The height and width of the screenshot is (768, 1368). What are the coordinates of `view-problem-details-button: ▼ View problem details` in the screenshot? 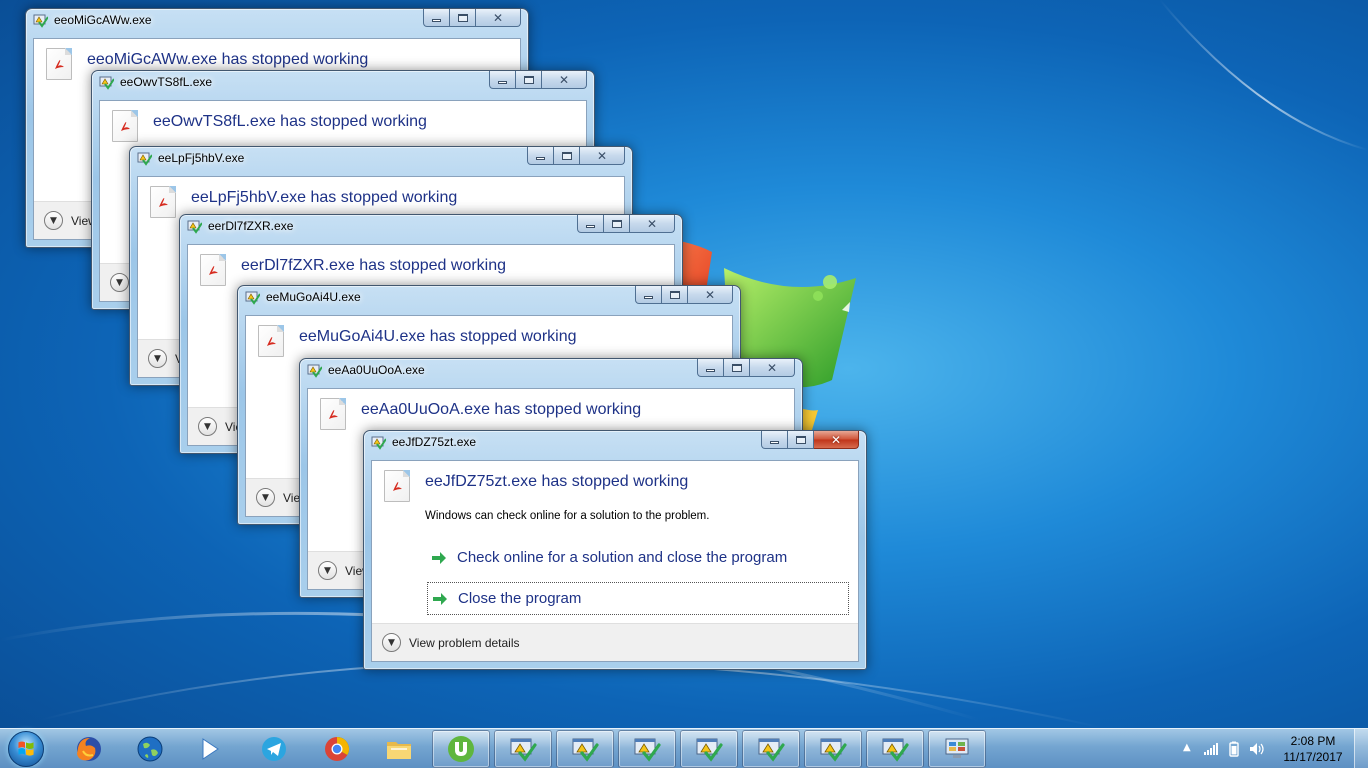 It's located at (451, 642).